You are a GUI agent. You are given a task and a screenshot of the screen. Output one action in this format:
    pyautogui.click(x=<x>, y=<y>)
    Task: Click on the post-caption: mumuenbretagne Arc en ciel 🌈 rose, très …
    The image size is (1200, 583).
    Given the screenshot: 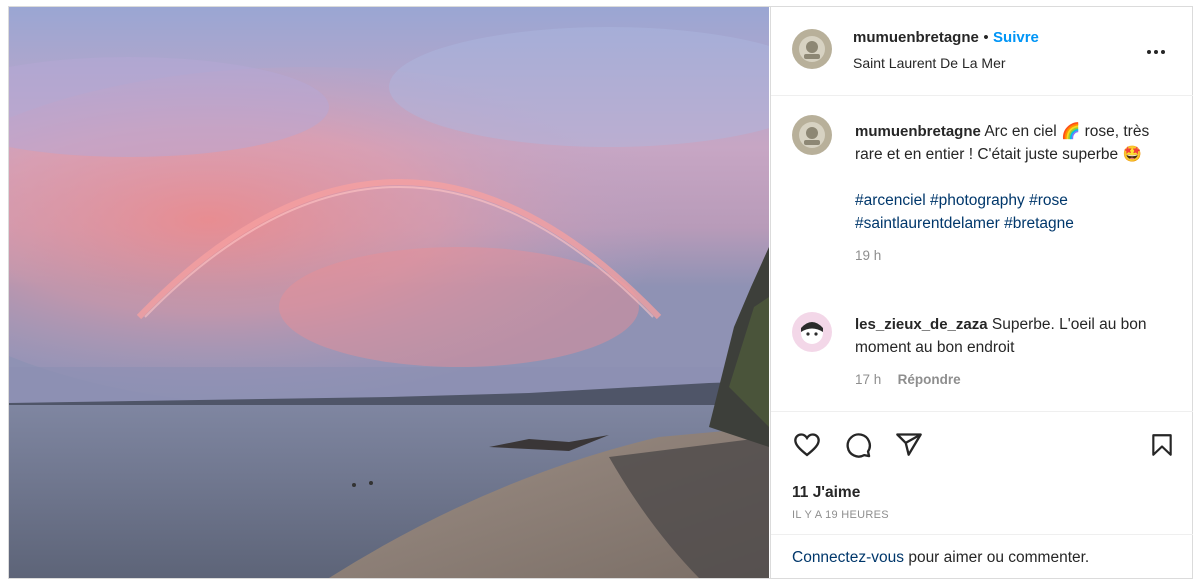 What is the action you would take?
    pyautogui.click(x=1015, y=193)
    